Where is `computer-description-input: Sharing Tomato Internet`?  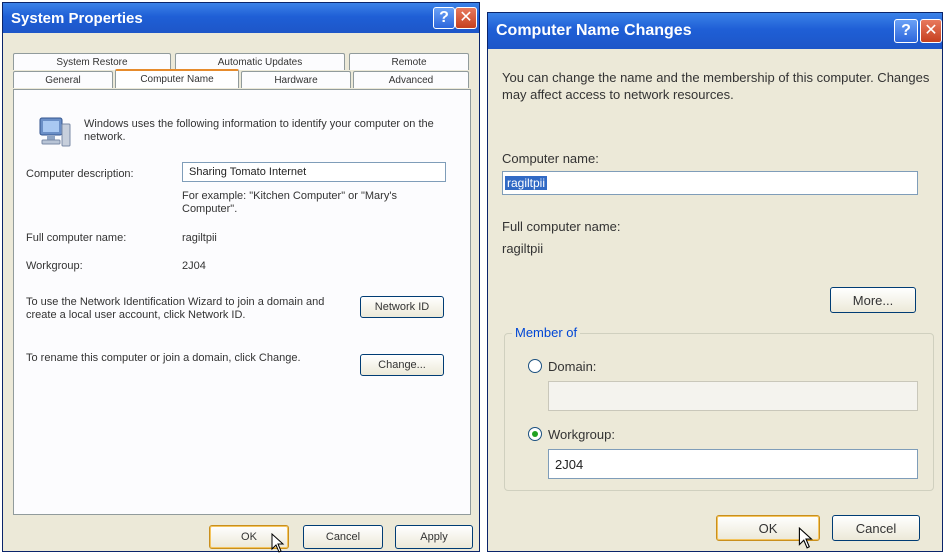
computer-description-input: Sharing Tomato Internet is located at coordinates (314, 172).